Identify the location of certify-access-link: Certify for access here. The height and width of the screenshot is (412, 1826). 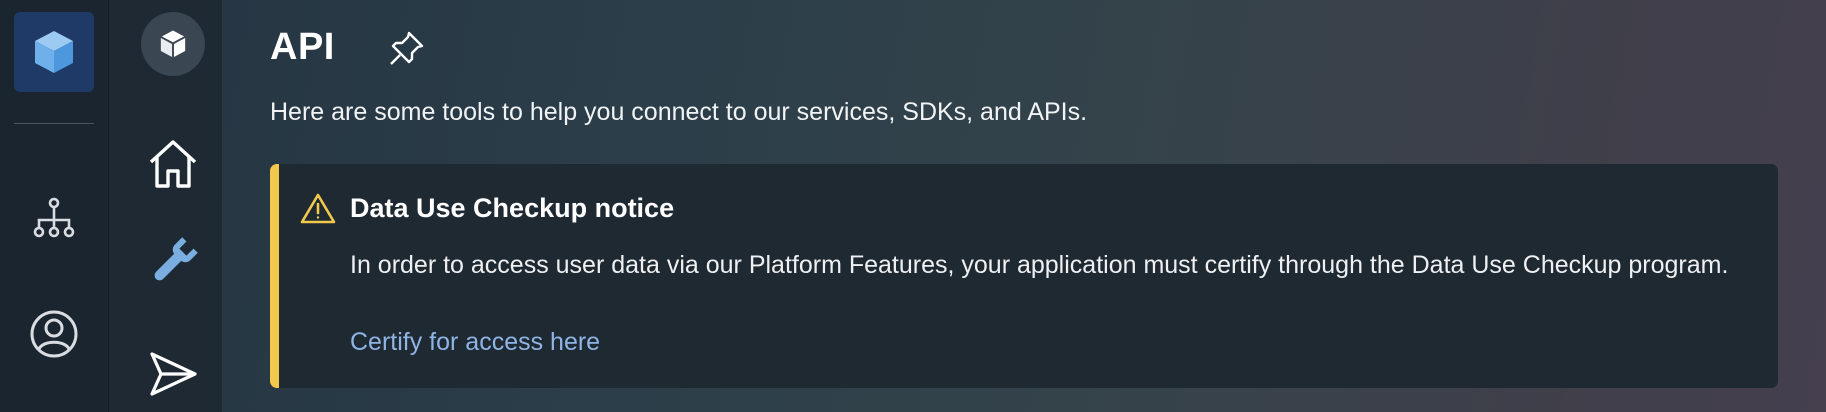
(475, 342).